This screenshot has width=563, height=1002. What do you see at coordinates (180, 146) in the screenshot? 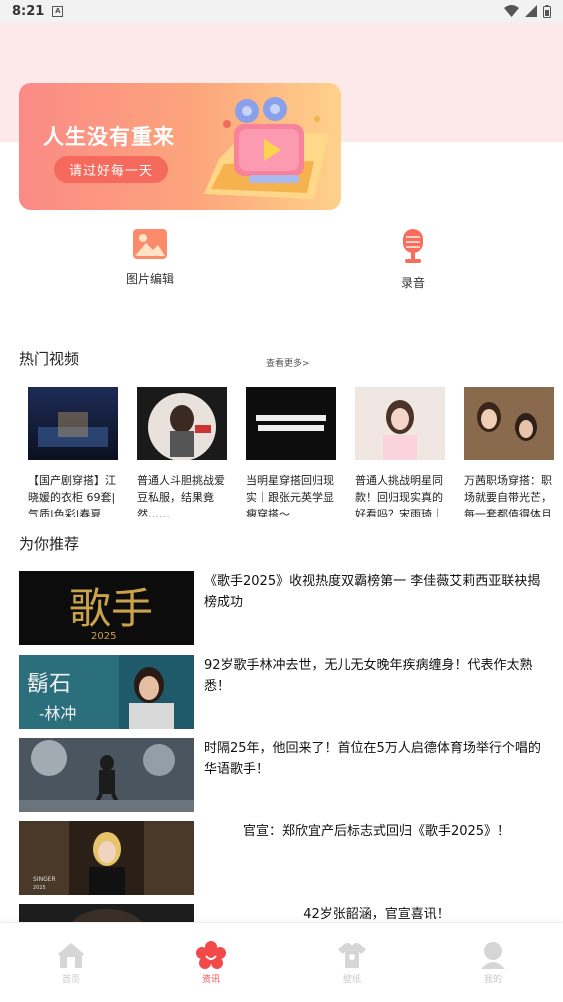
I see `promo-banner: 人生没有重来 请过好每一天` at bounding box center [180, 146].